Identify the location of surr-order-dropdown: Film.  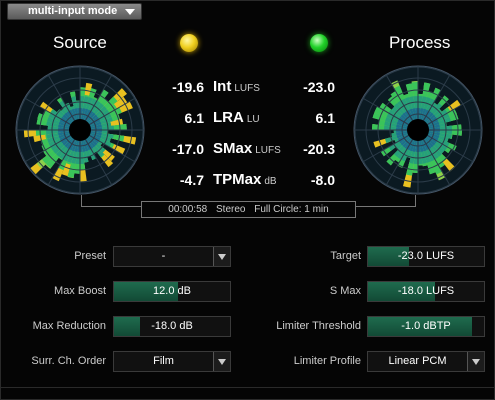
(172, 361).